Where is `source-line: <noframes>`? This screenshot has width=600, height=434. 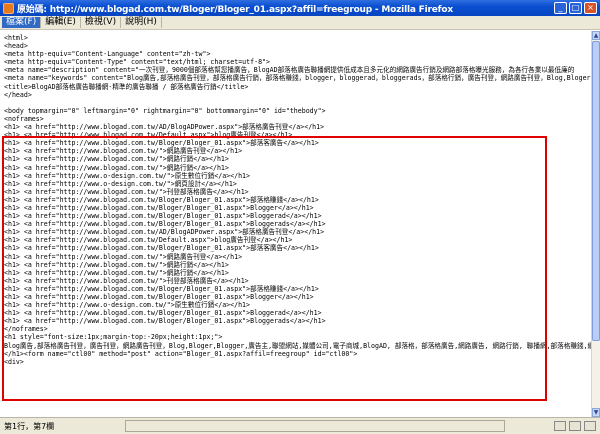
source-line: <noframes> is located at coordinates (24, 118).